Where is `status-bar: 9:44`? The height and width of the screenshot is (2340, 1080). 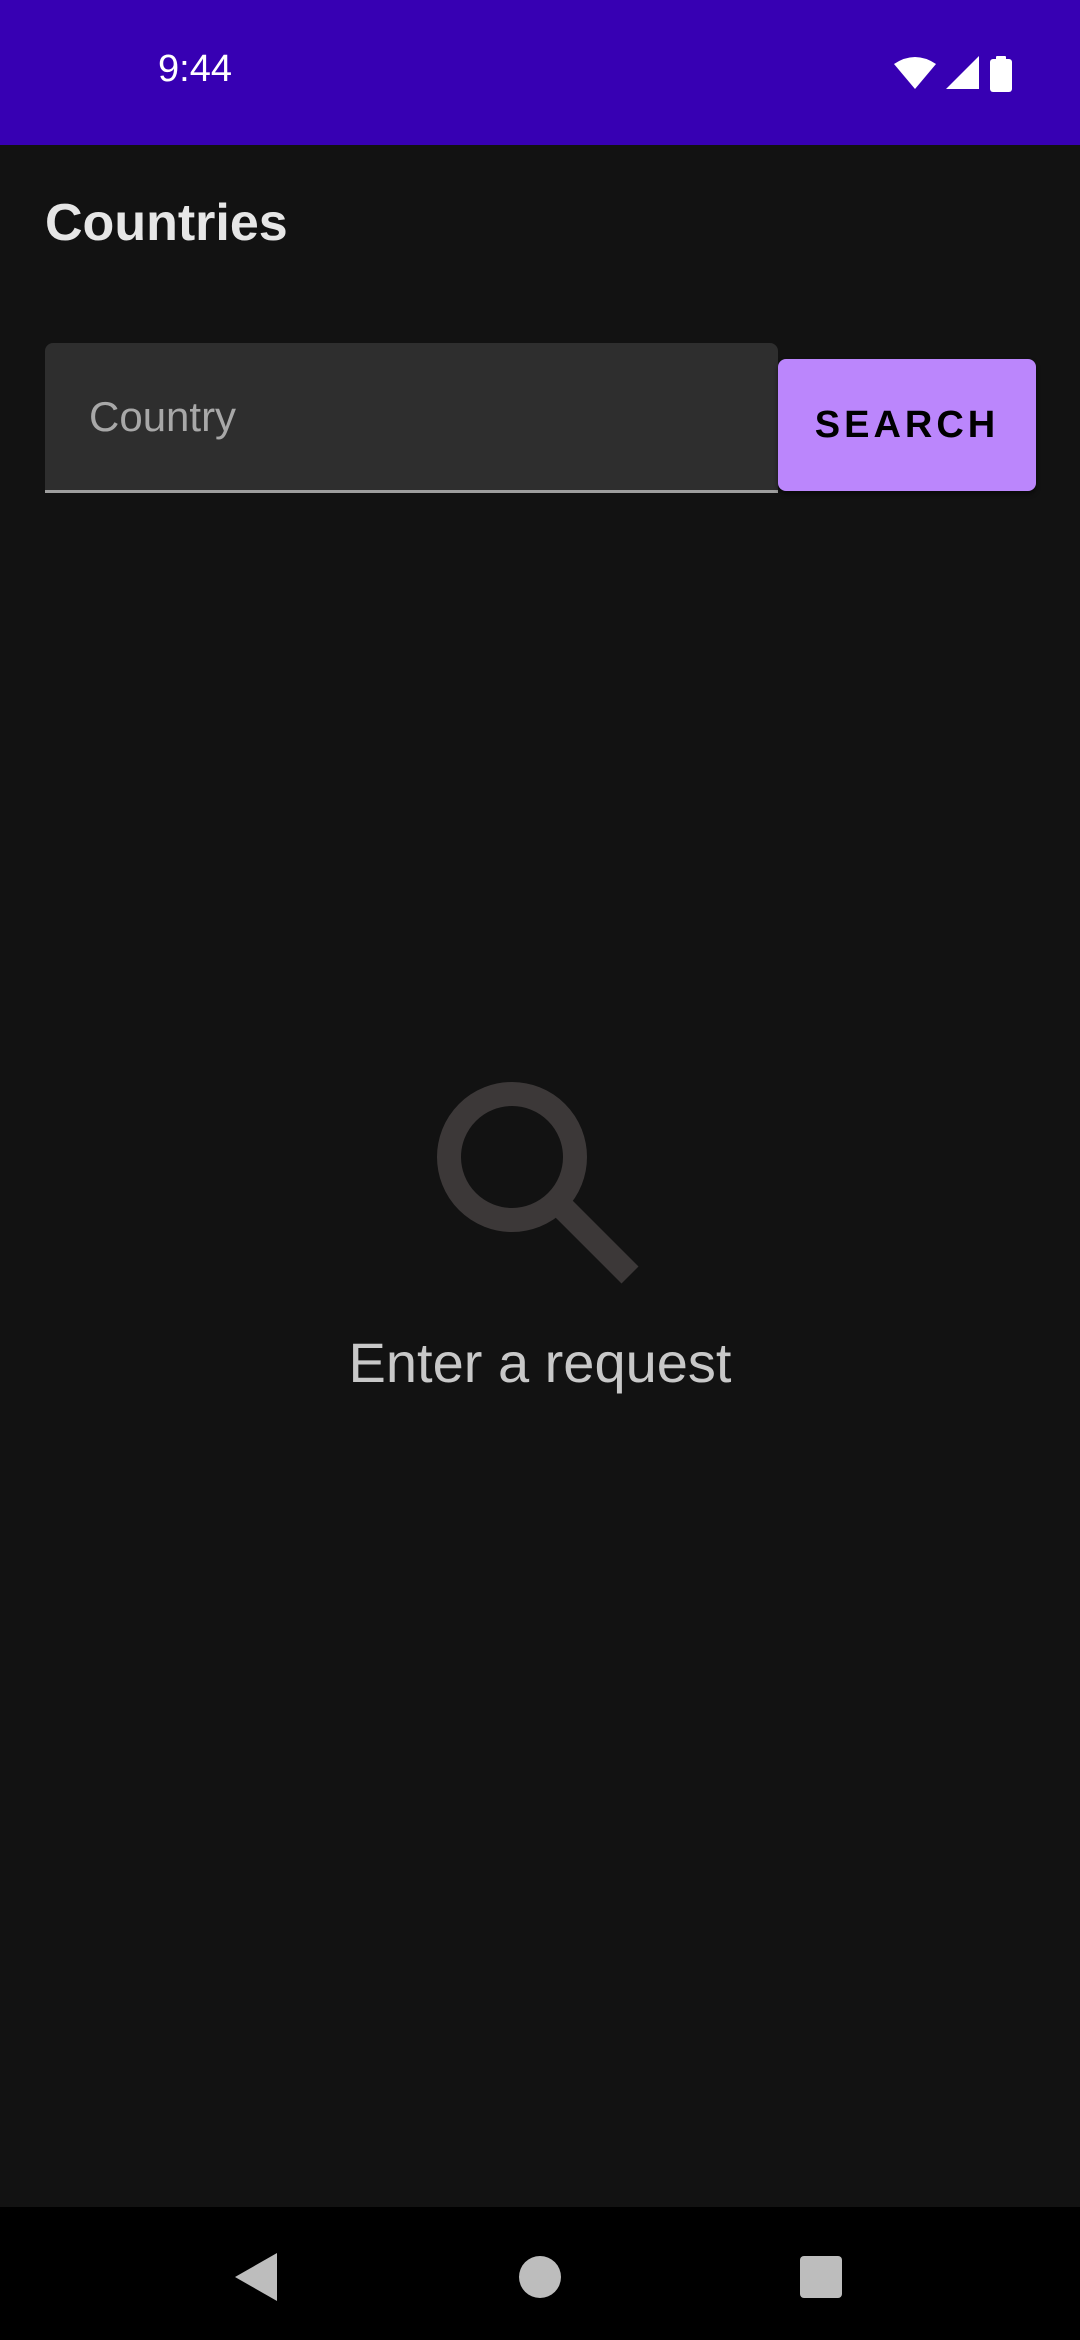 status-bar: 9:44 is located at coordinates (540, 72).